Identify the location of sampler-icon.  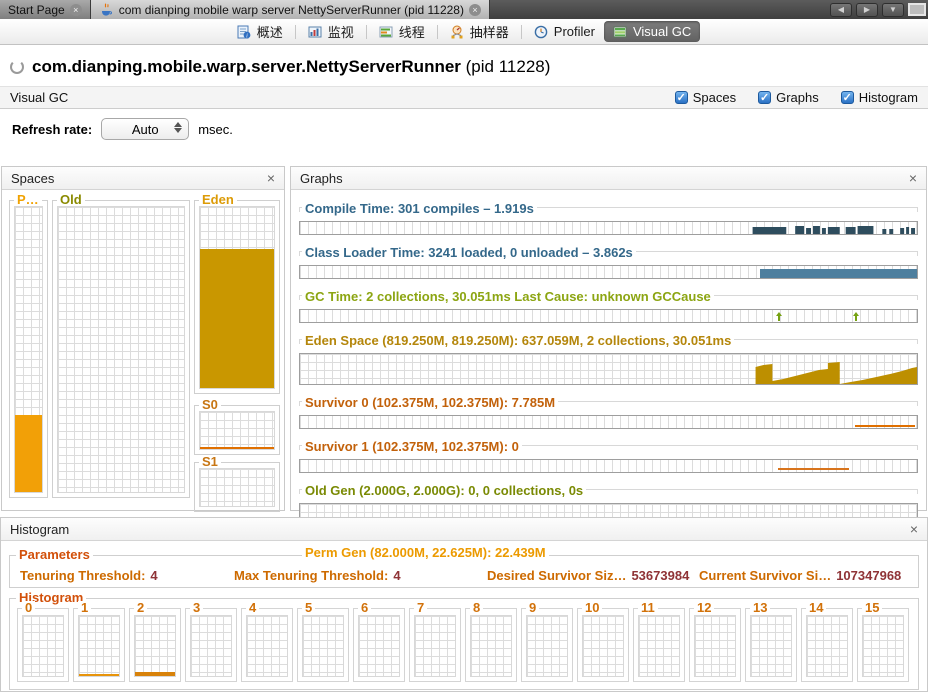
(457, 32).